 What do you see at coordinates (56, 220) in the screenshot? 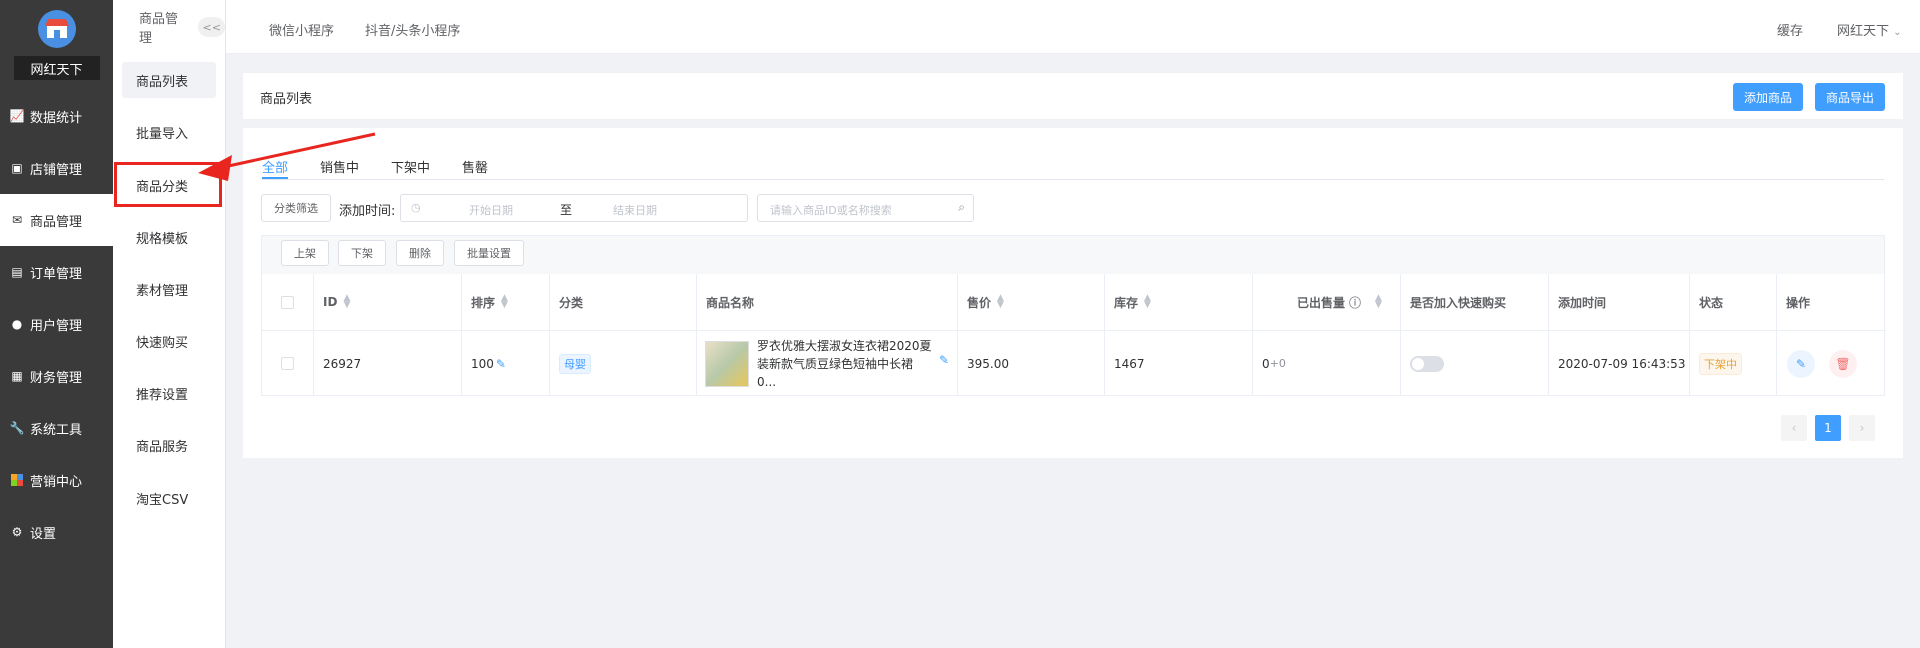
I see `nav-item-goods: ✉ 商品管理` at bounding box center [56, 220].